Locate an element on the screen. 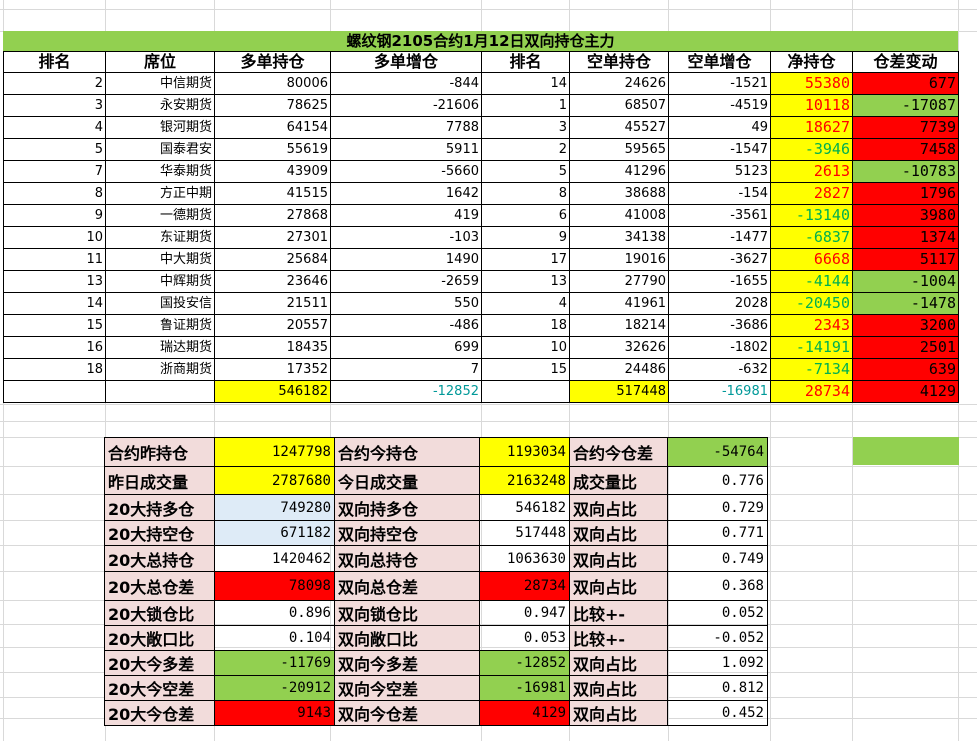  long-position-cell: 80006 is located at coordinates (272, 83).